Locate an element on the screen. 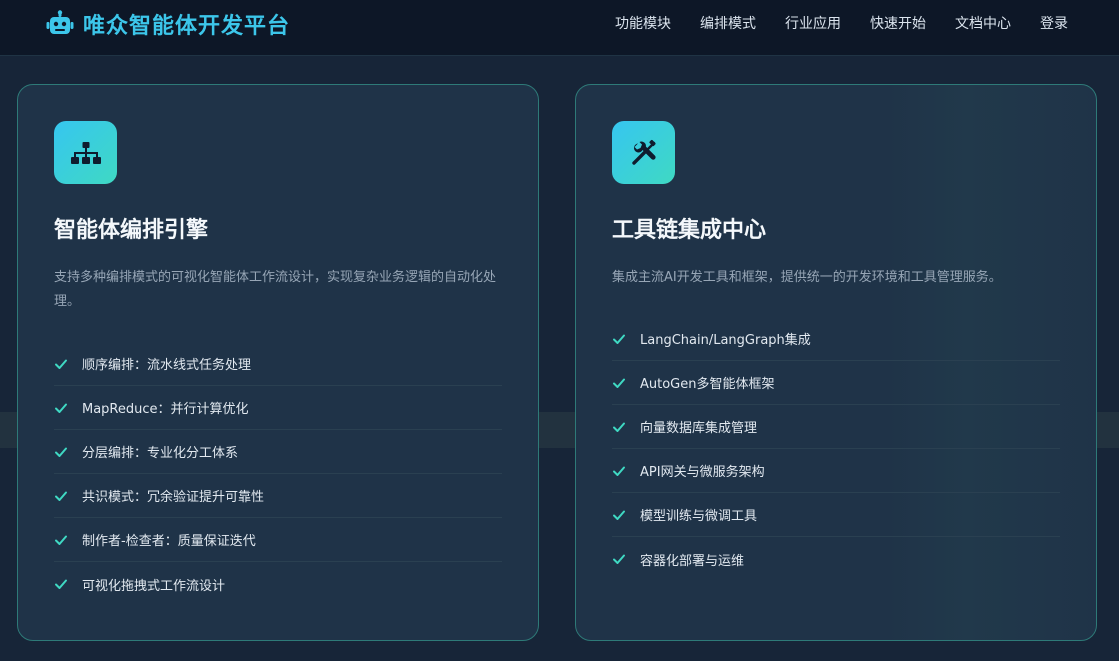 This screenshot has width=1119, height=661. brand-logo-link: 唯众智能体开发平台 is located at coordinates (167, 24).